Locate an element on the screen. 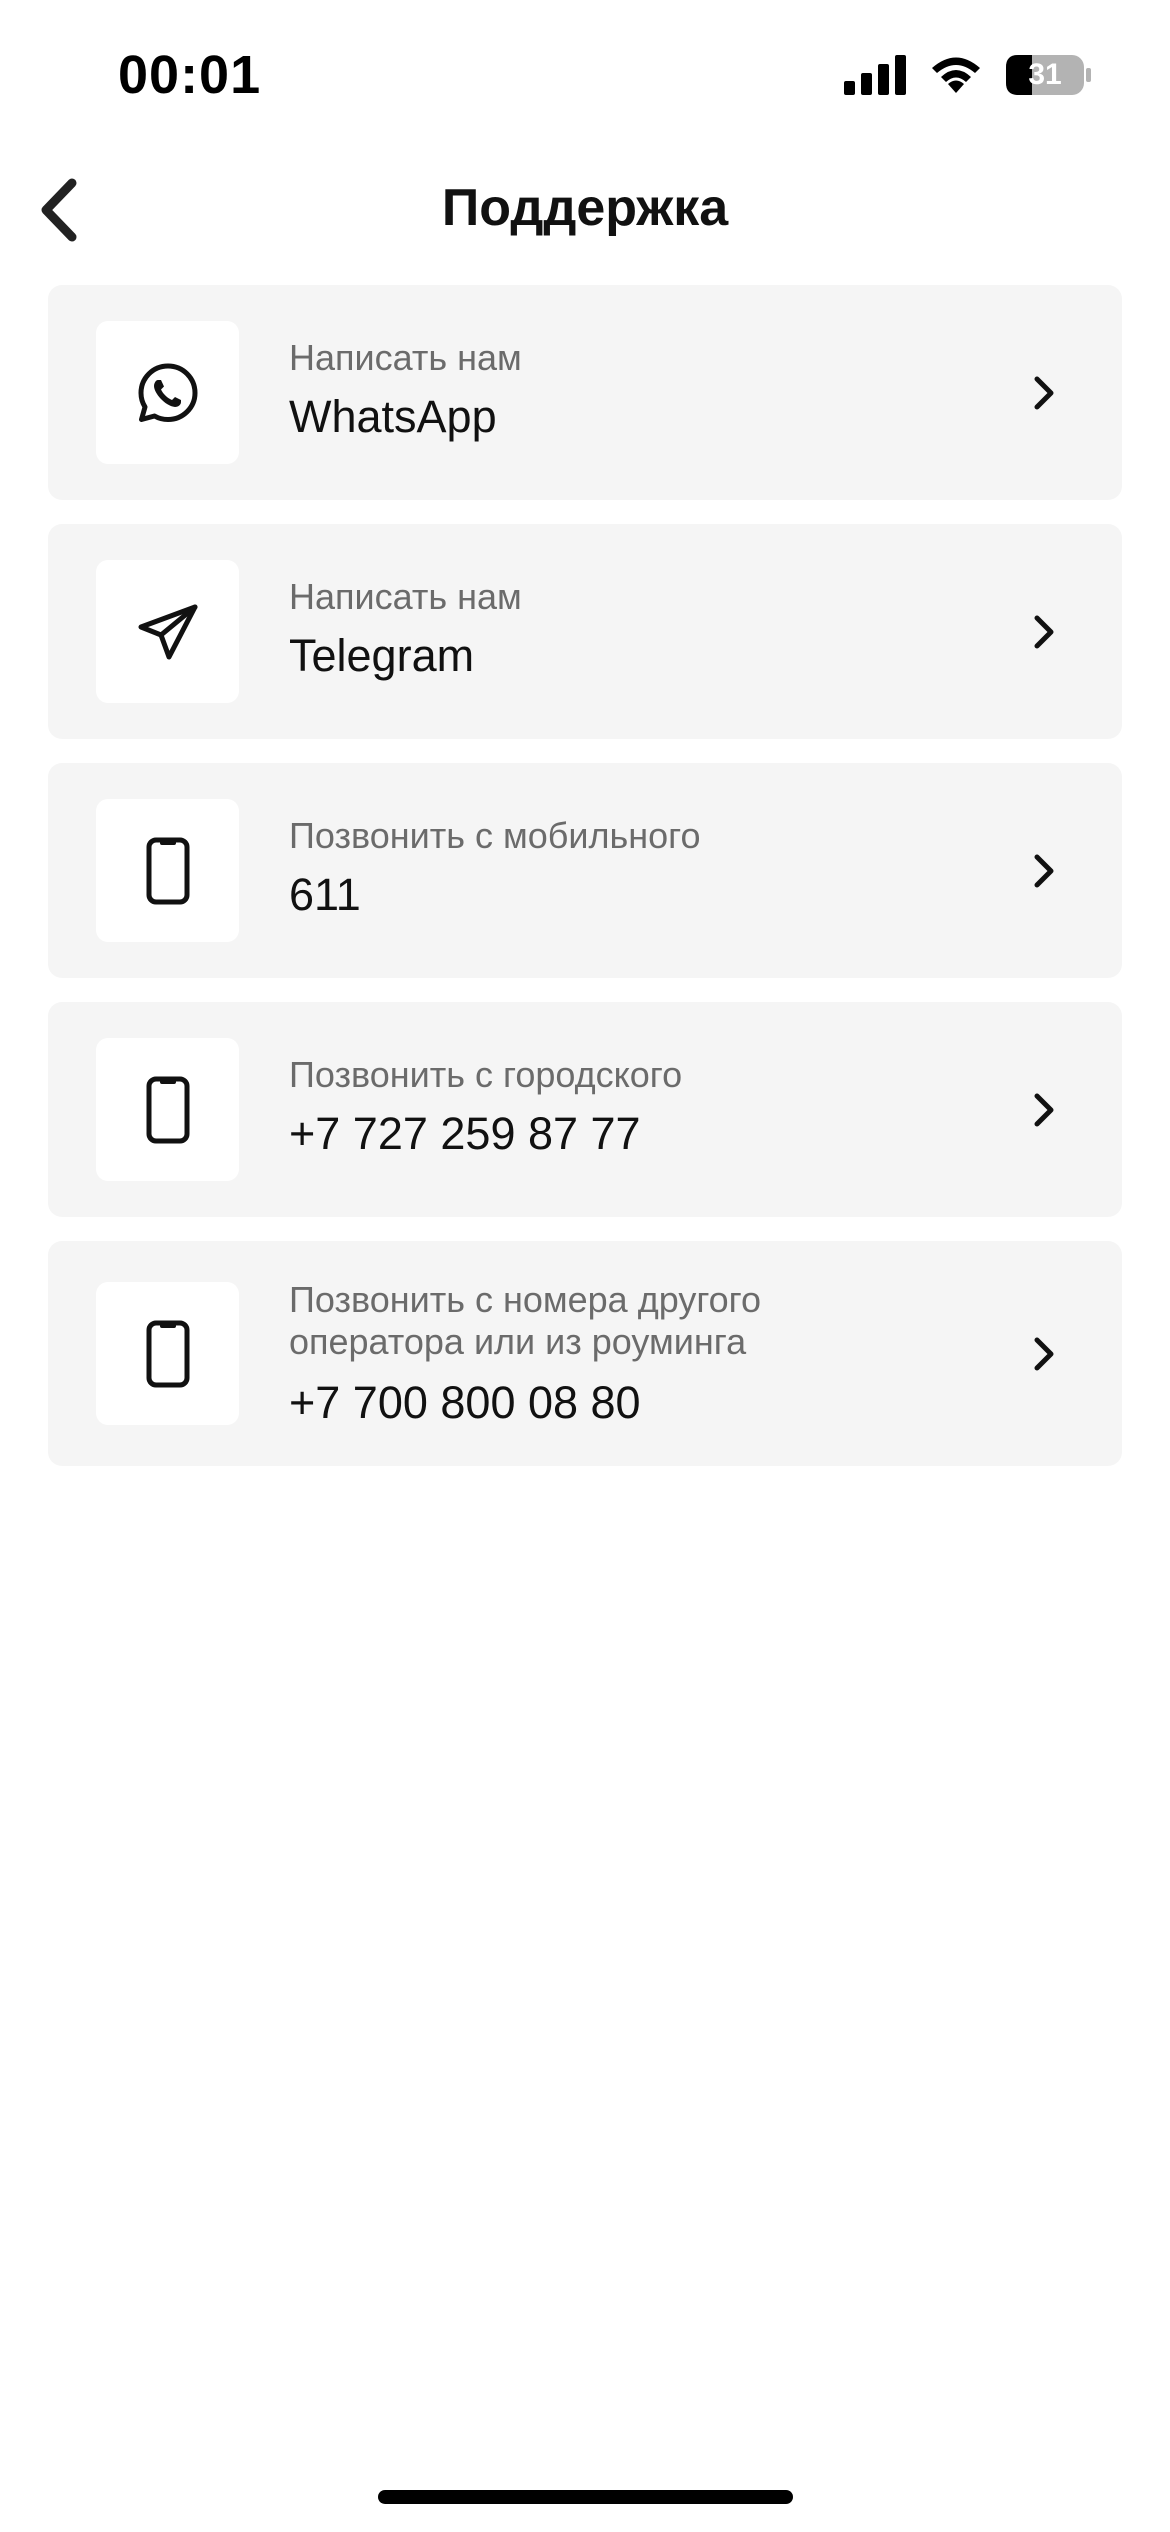  card-value: +7 727 259 87 77 is located at coordinates (465, 1133).